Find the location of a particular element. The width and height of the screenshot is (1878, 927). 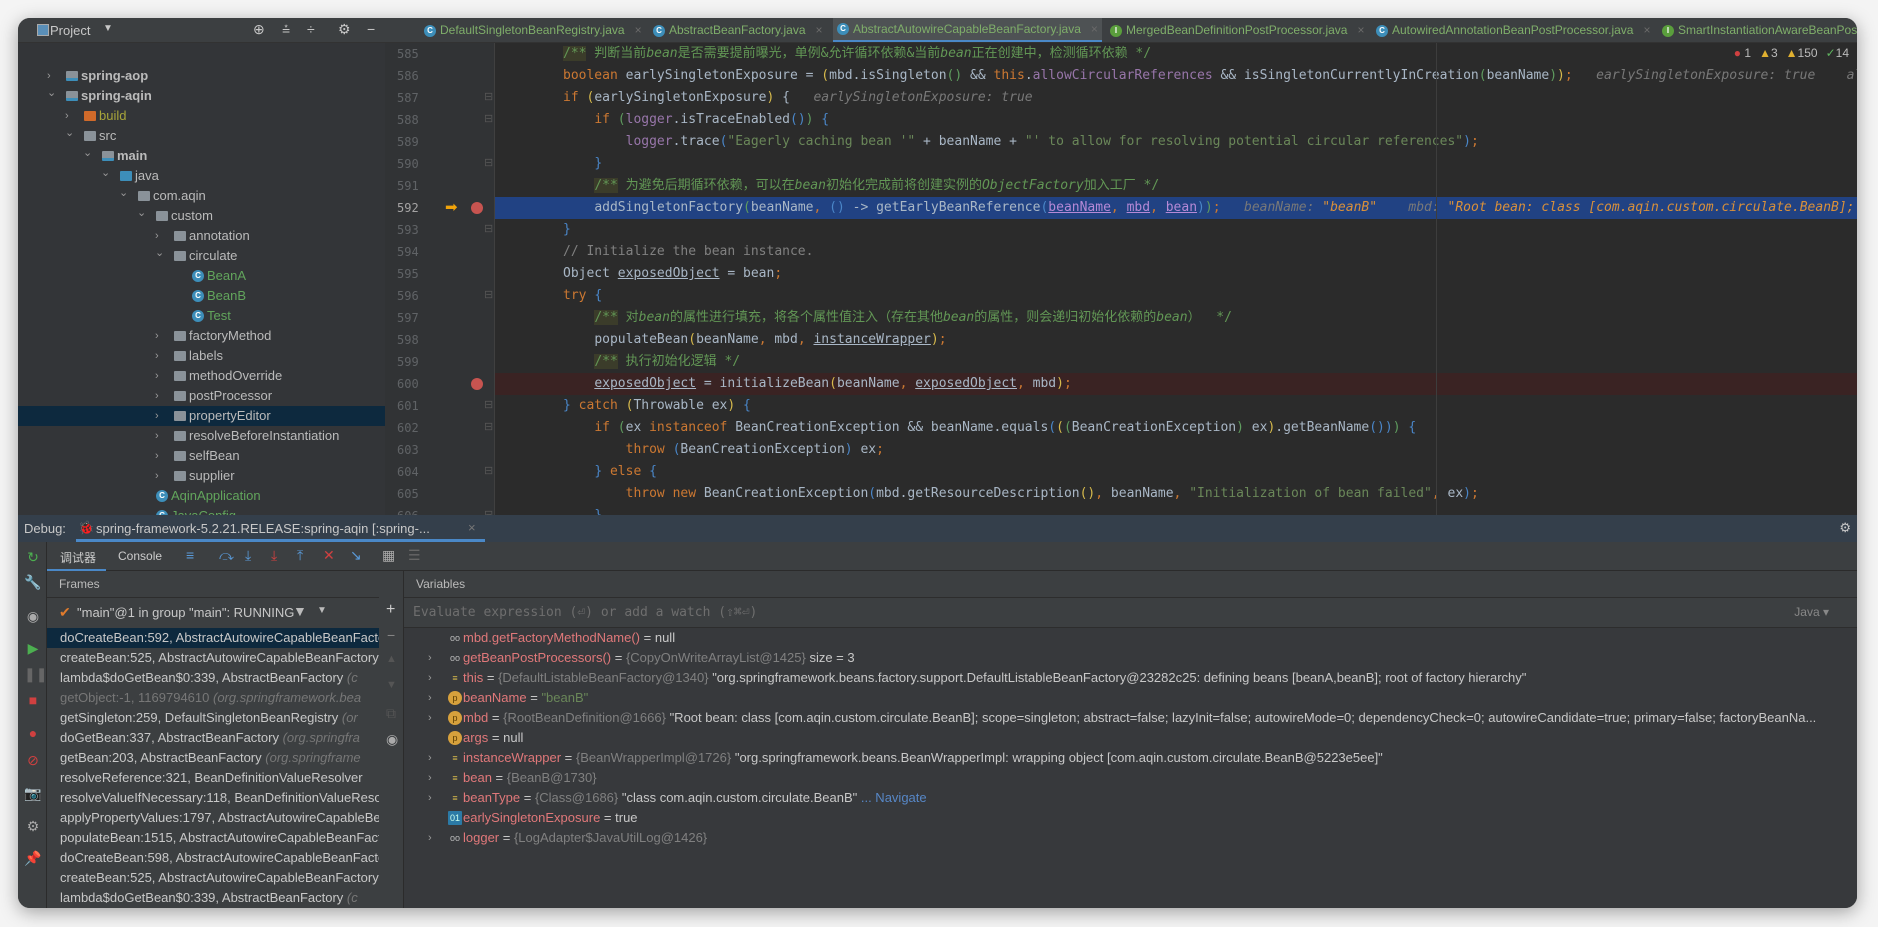

mute-breakpoints-icon: ⊘ is located at coordinates (33, 760).